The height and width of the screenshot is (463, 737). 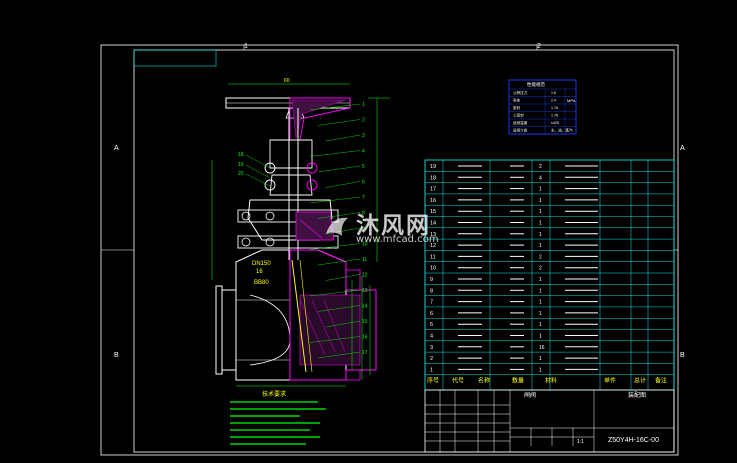 I want to click on top-left-box, so click(x=175, y=58).